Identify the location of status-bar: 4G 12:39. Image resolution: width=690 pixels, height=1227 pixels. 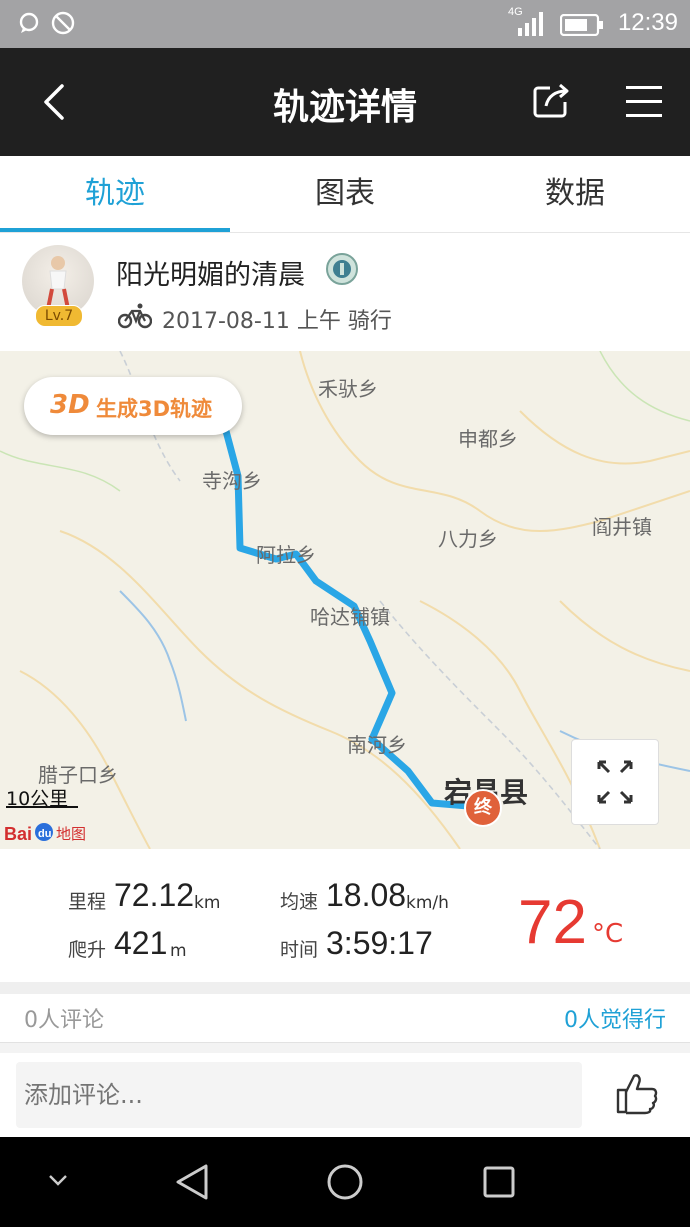
(345, 24).